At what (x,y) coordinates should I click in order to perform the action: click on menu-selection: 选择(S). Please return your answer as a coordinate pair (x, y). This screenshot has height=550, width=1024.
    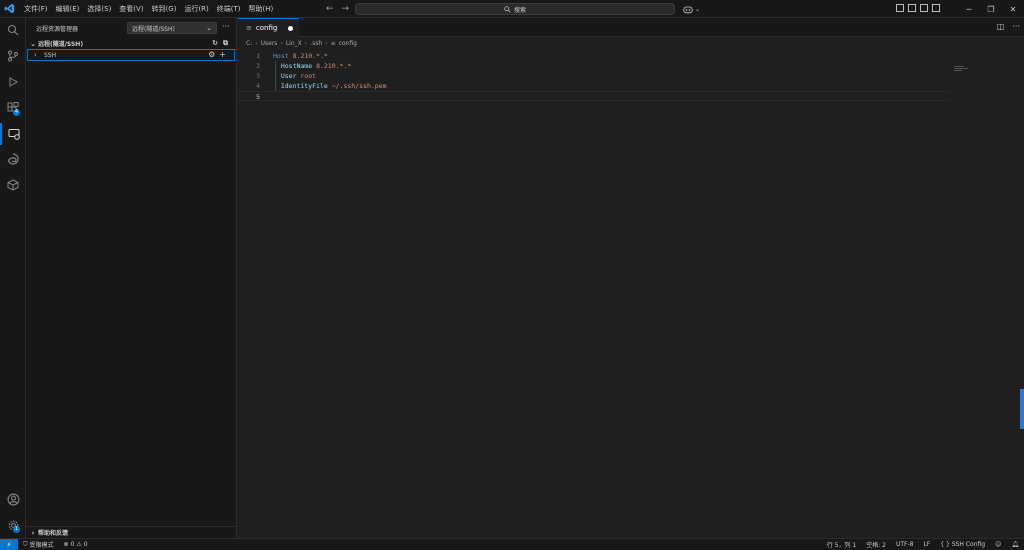
    Looking at the image, I should click on (99, 9).